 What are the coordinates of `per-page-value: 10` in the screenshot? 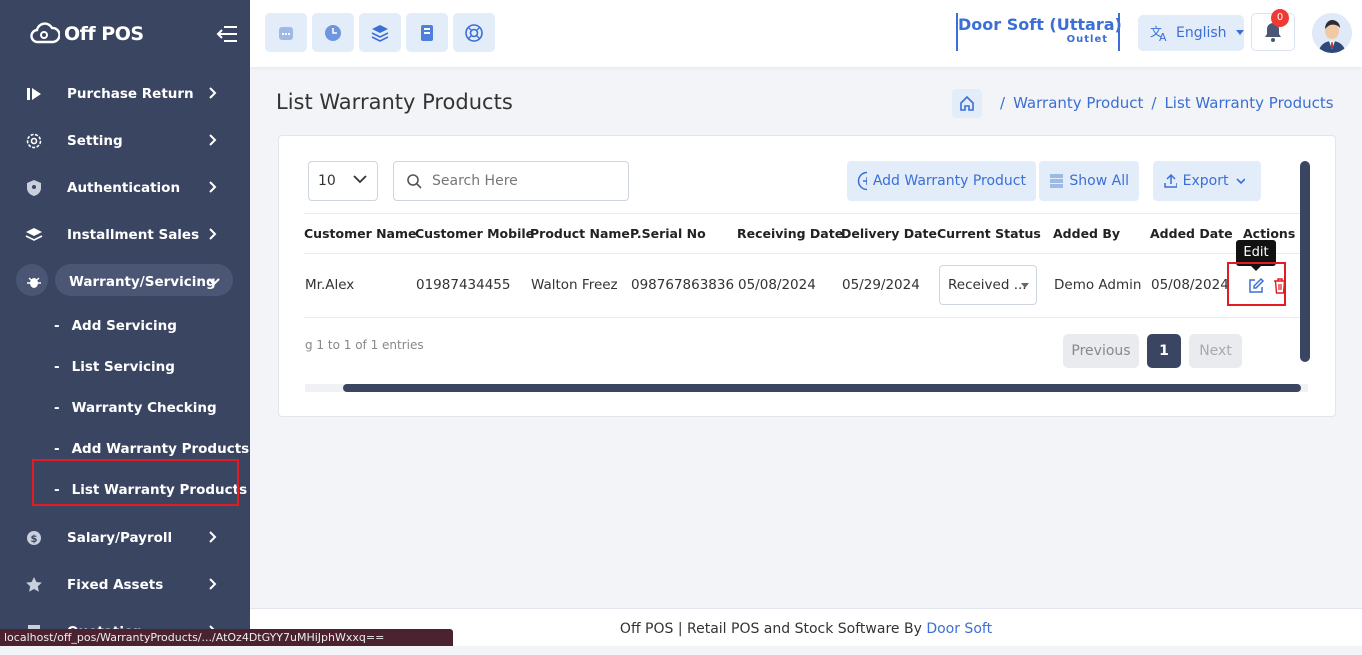 It's located at (327, 181).